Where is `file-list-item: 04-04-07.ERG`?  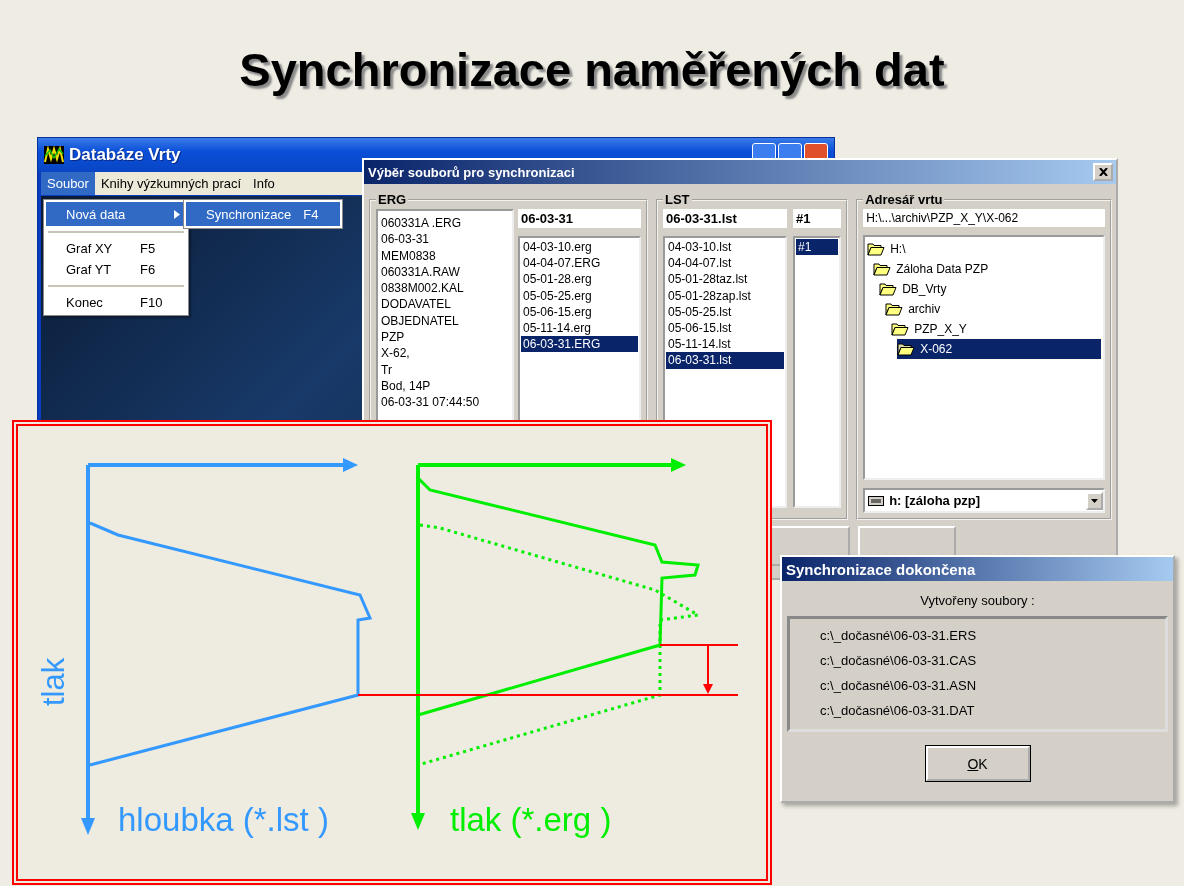
file-list-item: 04-04-07.ERG is located at coordinates (579, 263).